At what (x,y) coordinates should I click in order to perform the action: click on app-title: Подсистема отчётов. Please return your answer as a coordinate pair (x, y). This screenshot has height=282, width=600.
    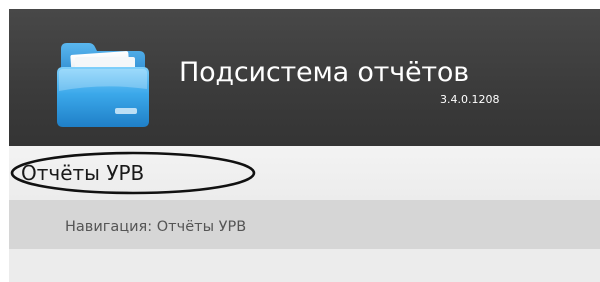
    Looking at the image, I should click on (324, 72).